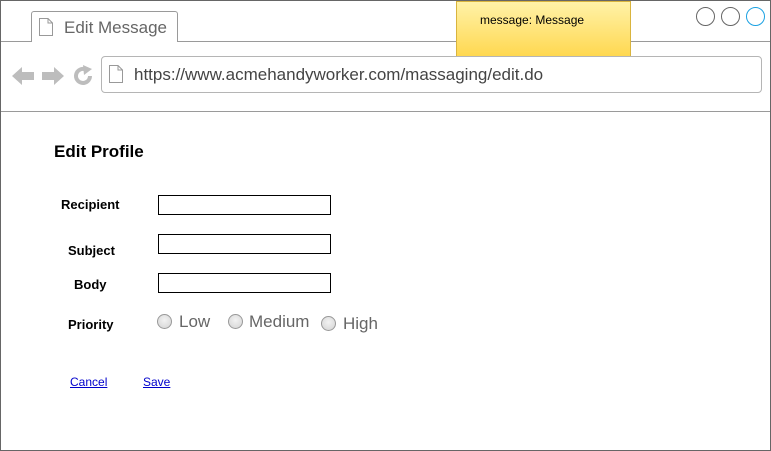  What do you see at coordinates (235, 321) in the screenshot?
I see `priority-medium-radio` at bounding box center [235, 321].